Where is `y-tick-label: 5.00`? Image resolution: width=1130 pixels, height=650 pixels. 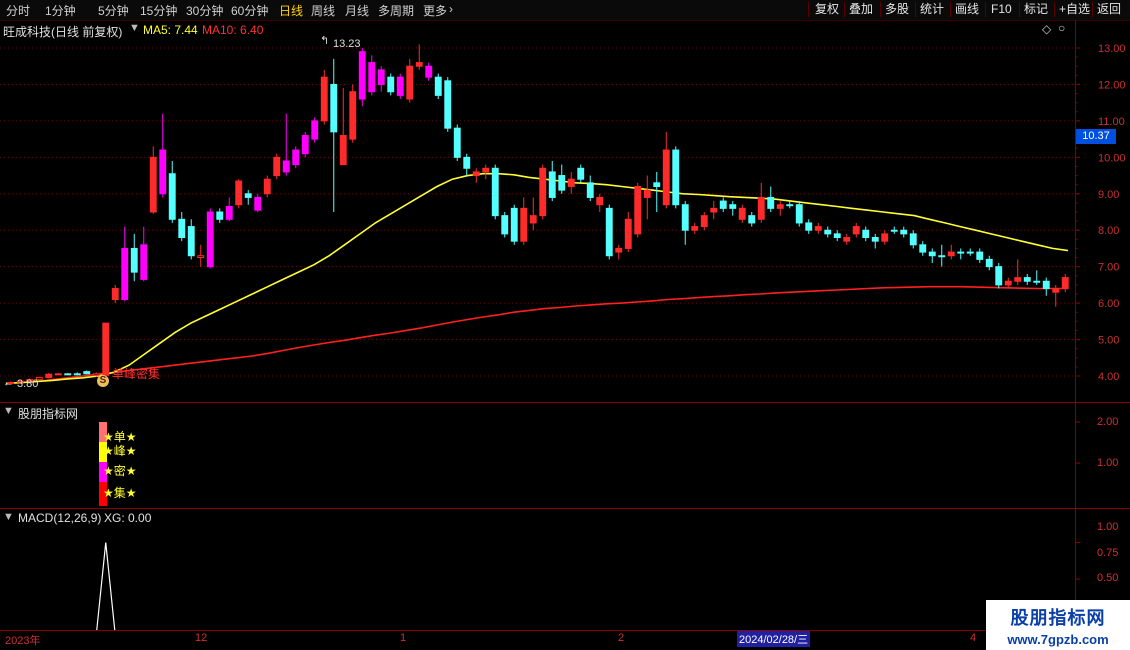 y-tick-label: 5.00 is located at coordinates (1108, 341).